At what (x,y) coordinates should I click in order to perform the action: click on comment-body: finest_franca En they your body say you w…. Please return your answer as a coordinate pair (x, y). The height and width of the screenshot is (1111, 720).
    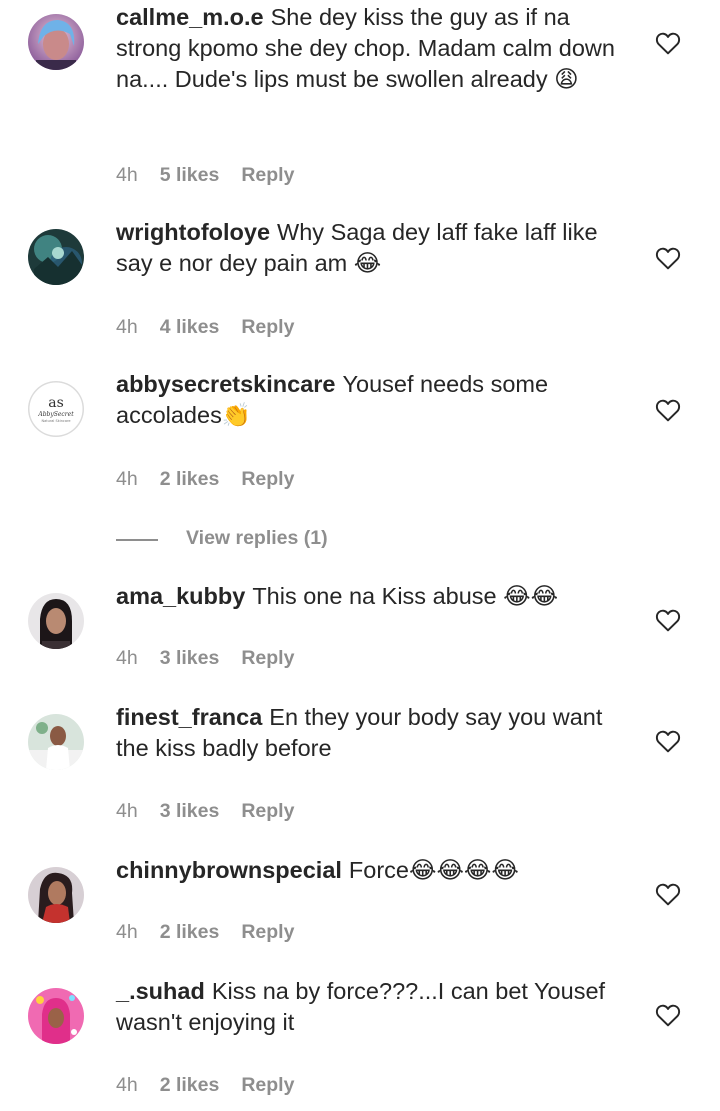
    Looking at the image, I should click on (376, 733).